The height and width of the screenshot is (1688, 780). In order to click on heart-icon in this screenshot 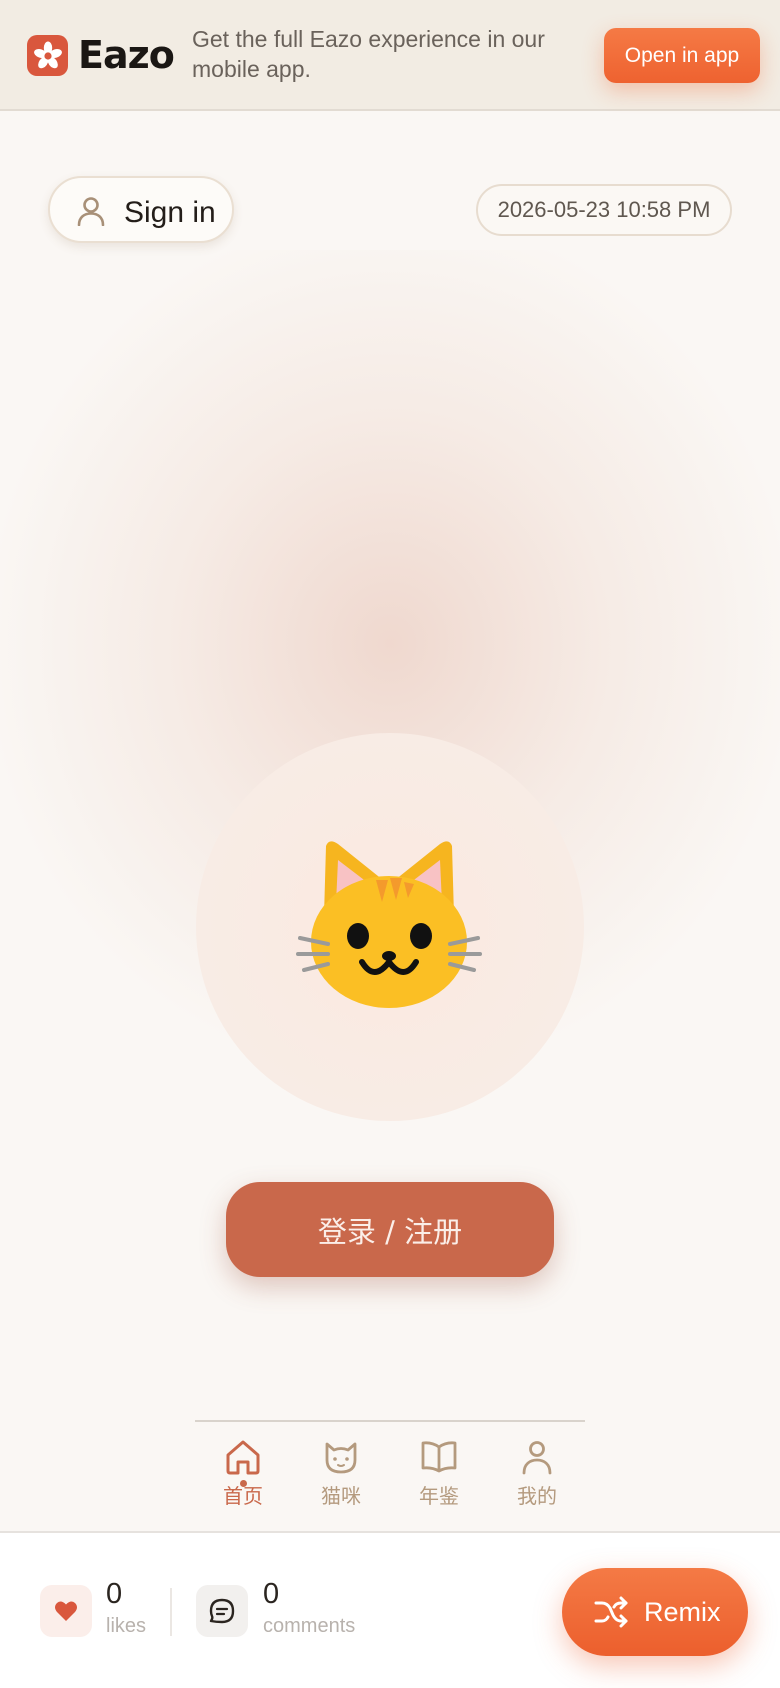, I will do `click(66, 1611)`.